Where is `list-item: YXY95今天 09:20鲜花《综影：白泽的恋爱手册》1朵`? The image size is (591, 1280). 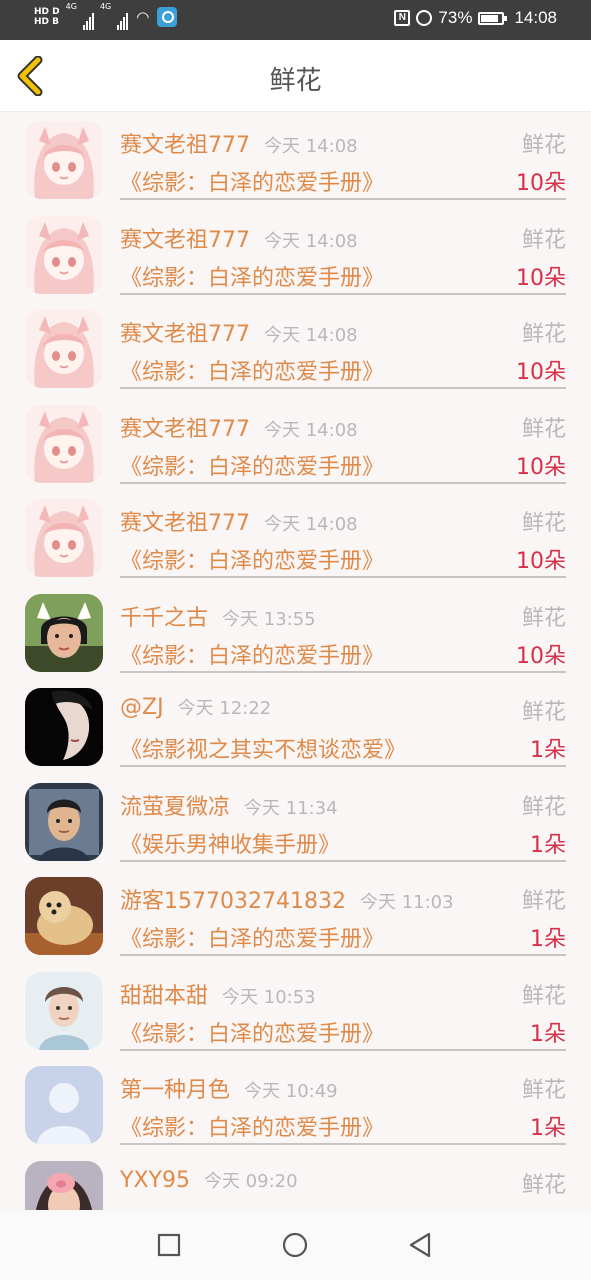
list-item: YXY95今天 09:20鲜花《综影：白泽的恋爱手册》1朵 is located at coordinates (295, 1182).